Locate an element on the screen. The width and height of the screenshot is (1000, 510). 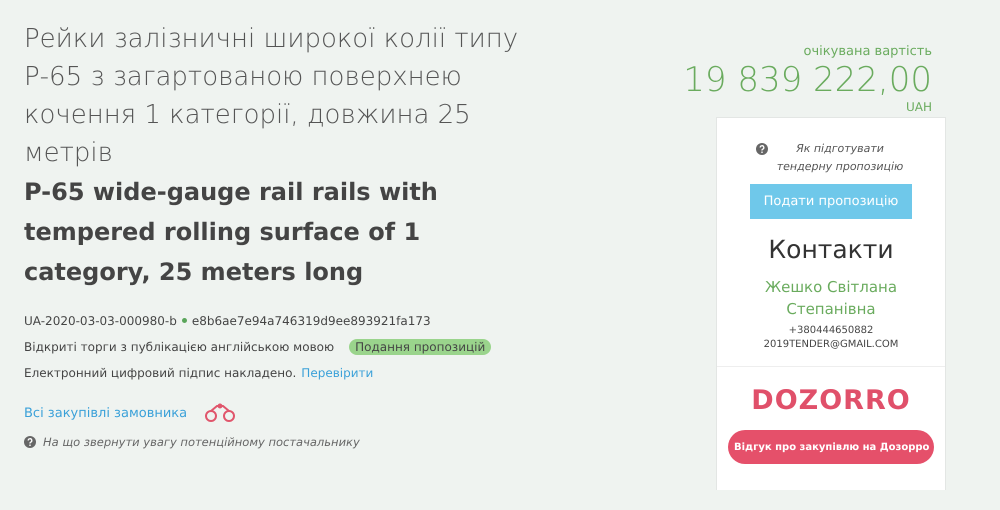
contact-email: 2019TENDER@GMAIL.COM is located at coordinates (831, 345).